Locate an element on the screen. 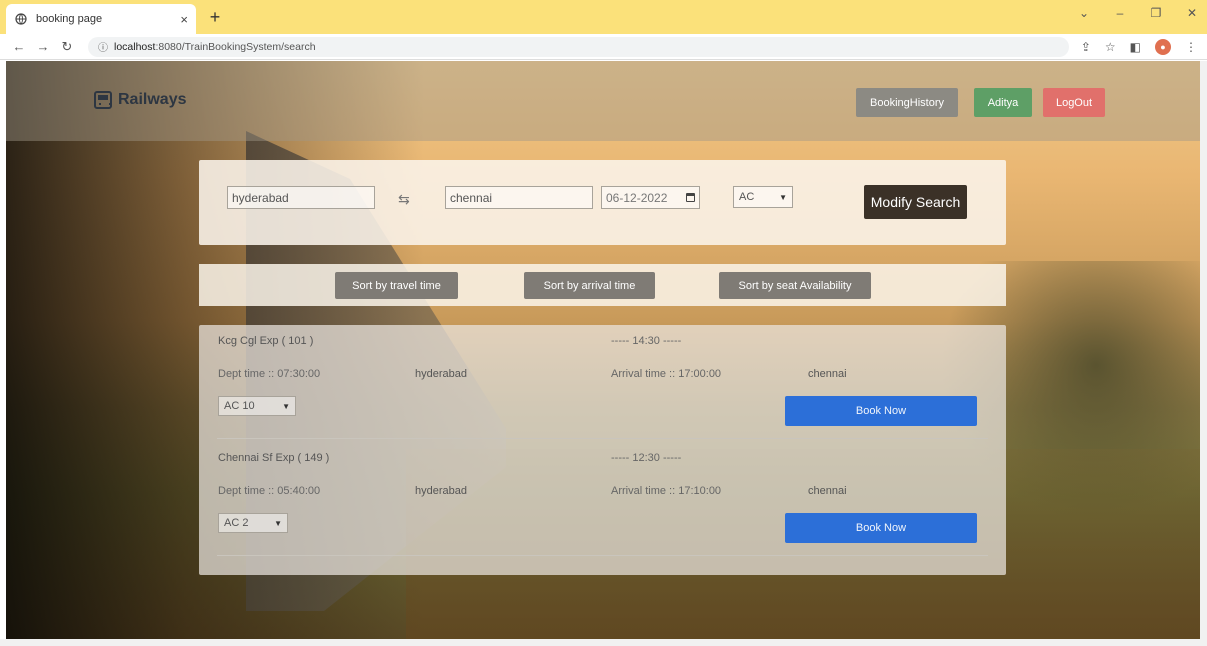  menu-dots-icon: ⋮ is located at coordinates (1191, 47).